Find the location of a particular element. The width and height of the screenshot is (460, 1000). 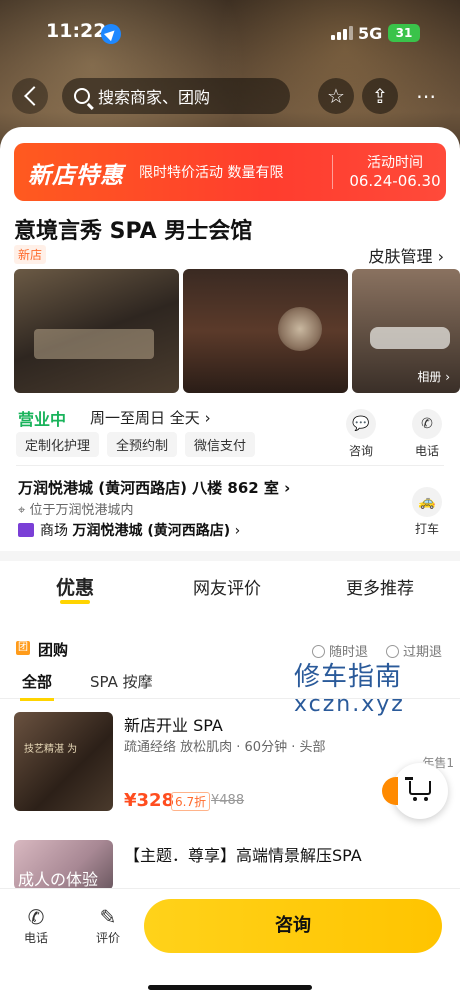

more-icon: ⋯ is located at coordinates (426, 96).